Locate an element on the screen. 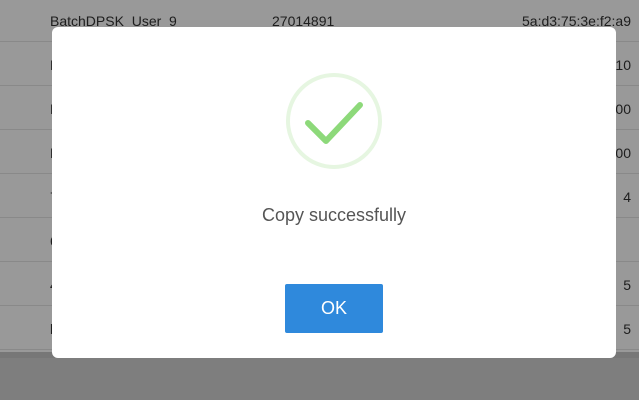  ok-button: OK is located at coordinates (334, 308).